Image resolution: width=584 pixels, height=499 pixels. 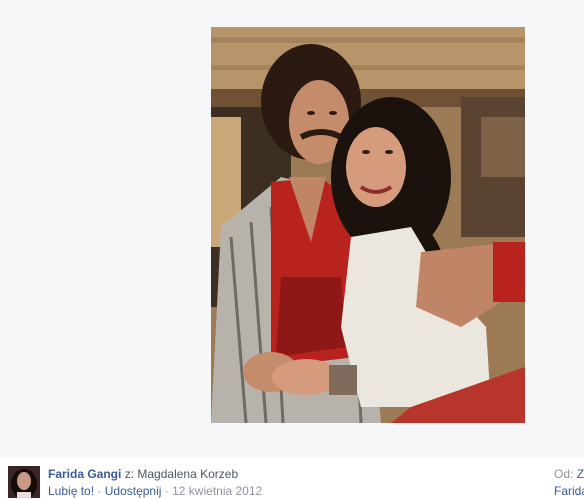 What do you see at coordinates (71, 491) in the screenshot?
I see `like-button: Lubię to!` at bounding box center [71, 491].